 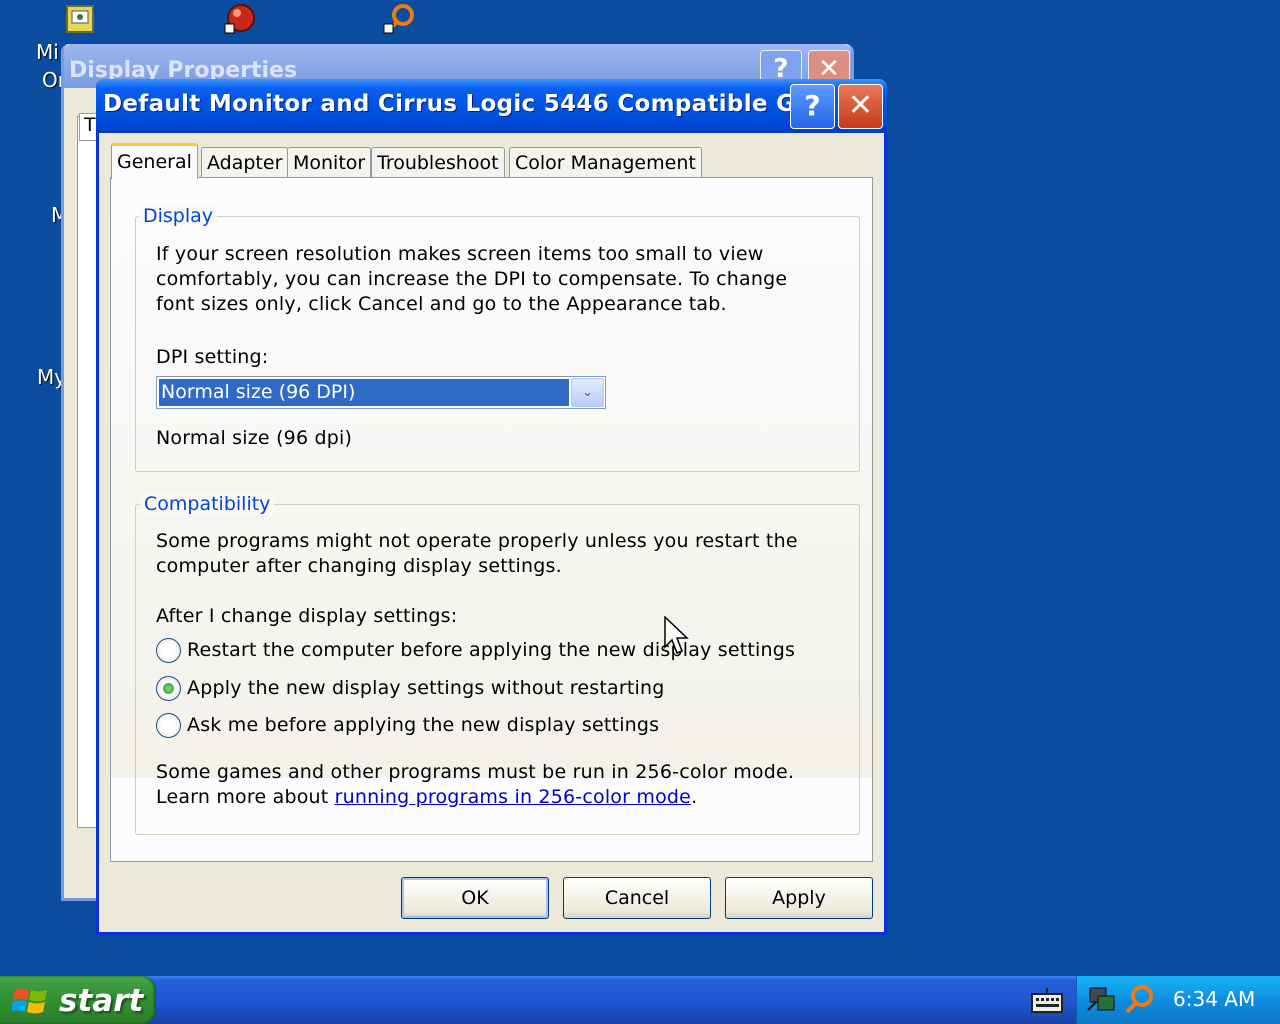 I want to click on tab-color-management: Color Management, so click(x=605, y=162).